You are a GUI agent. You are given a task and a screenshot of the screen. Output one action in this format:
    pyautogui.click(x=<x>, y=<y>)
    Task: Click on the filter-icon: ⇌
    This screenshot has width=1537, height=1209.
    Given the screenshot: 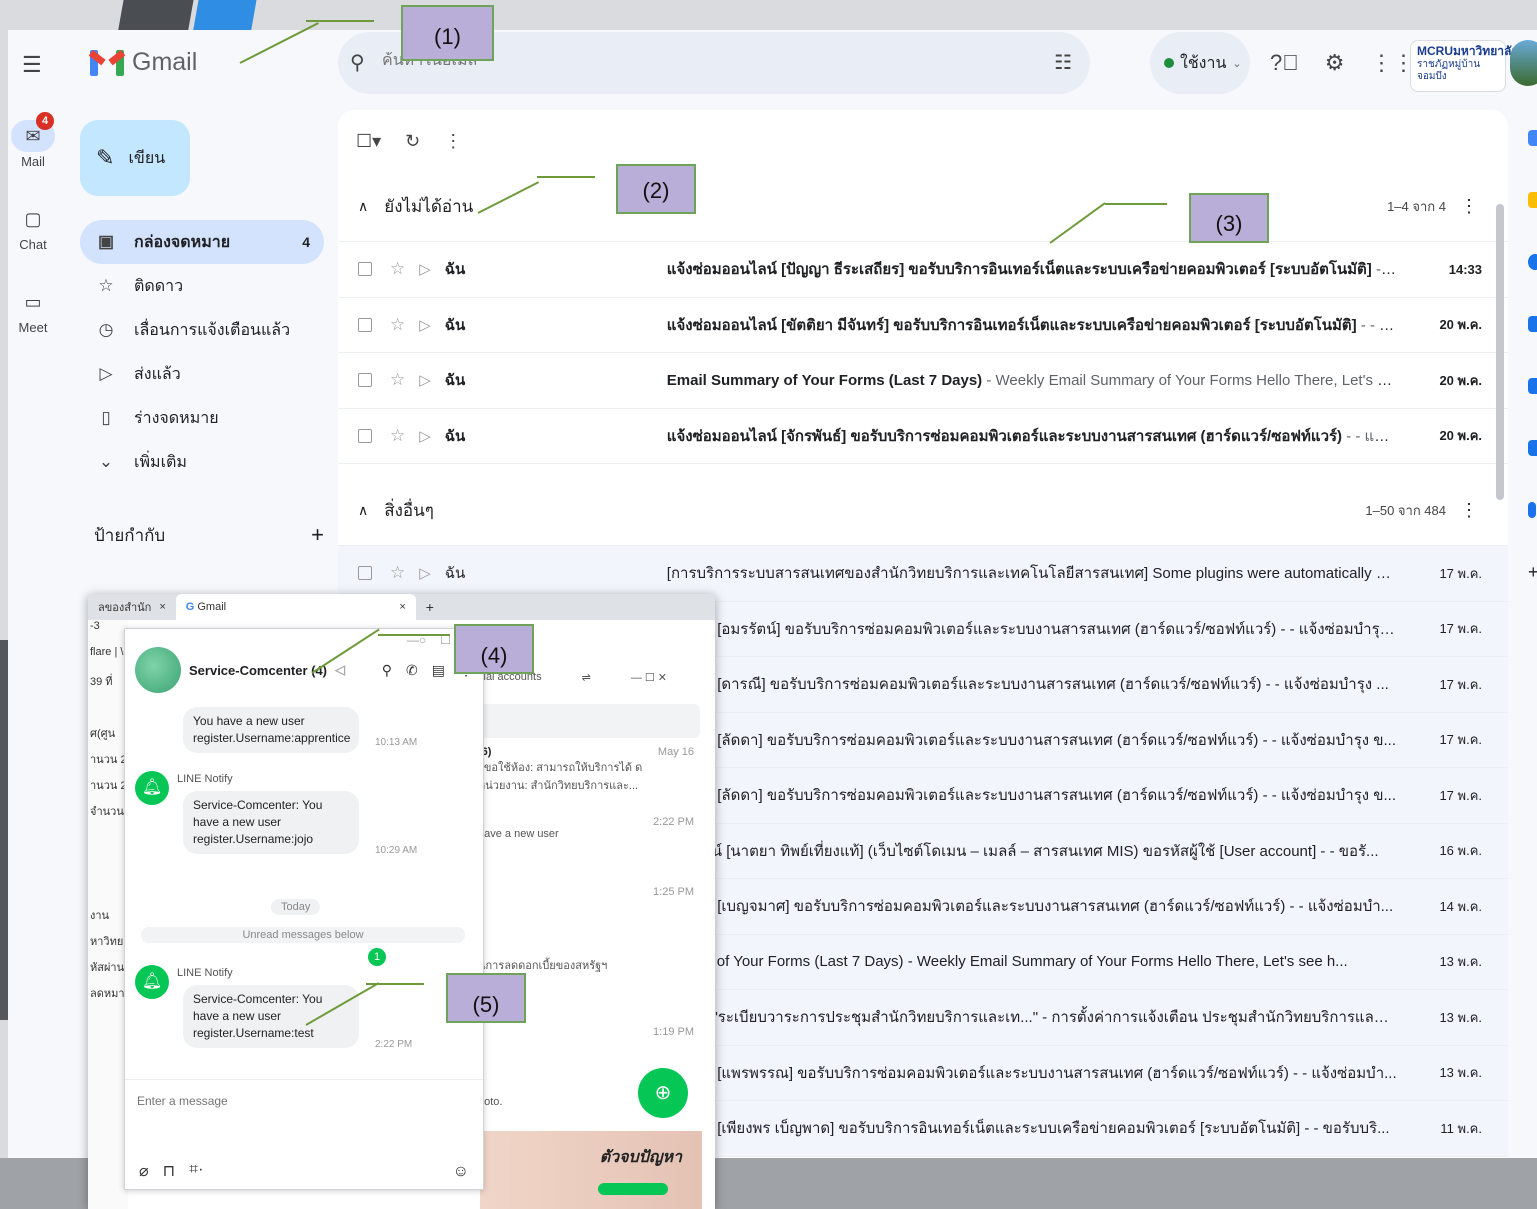 What is the action you would take?
    pyautogui.click(x=586, y=677)
    